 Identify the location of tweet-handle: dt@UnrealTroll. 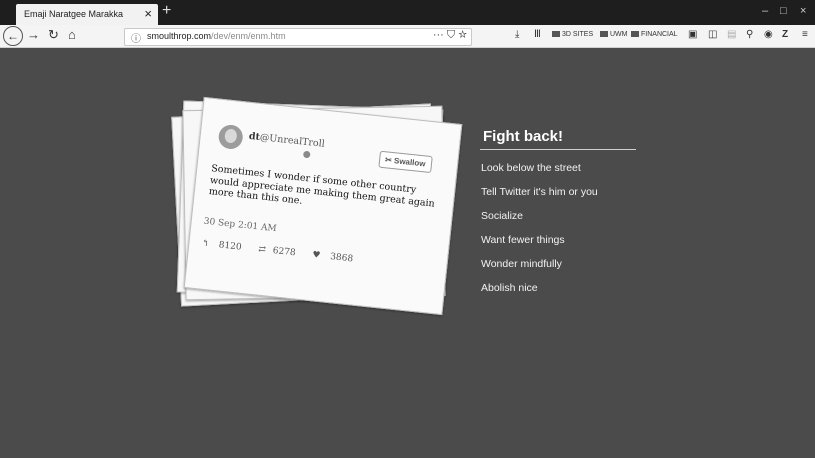
(287, 140).